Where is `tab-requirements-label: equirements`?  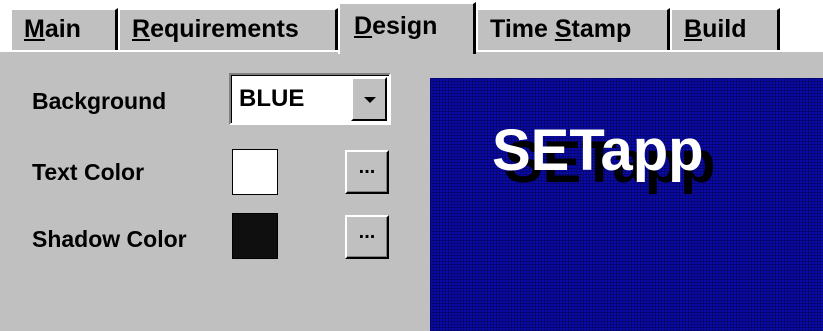 tab-requirements-label: equirements is located at coordinates (224, 29).